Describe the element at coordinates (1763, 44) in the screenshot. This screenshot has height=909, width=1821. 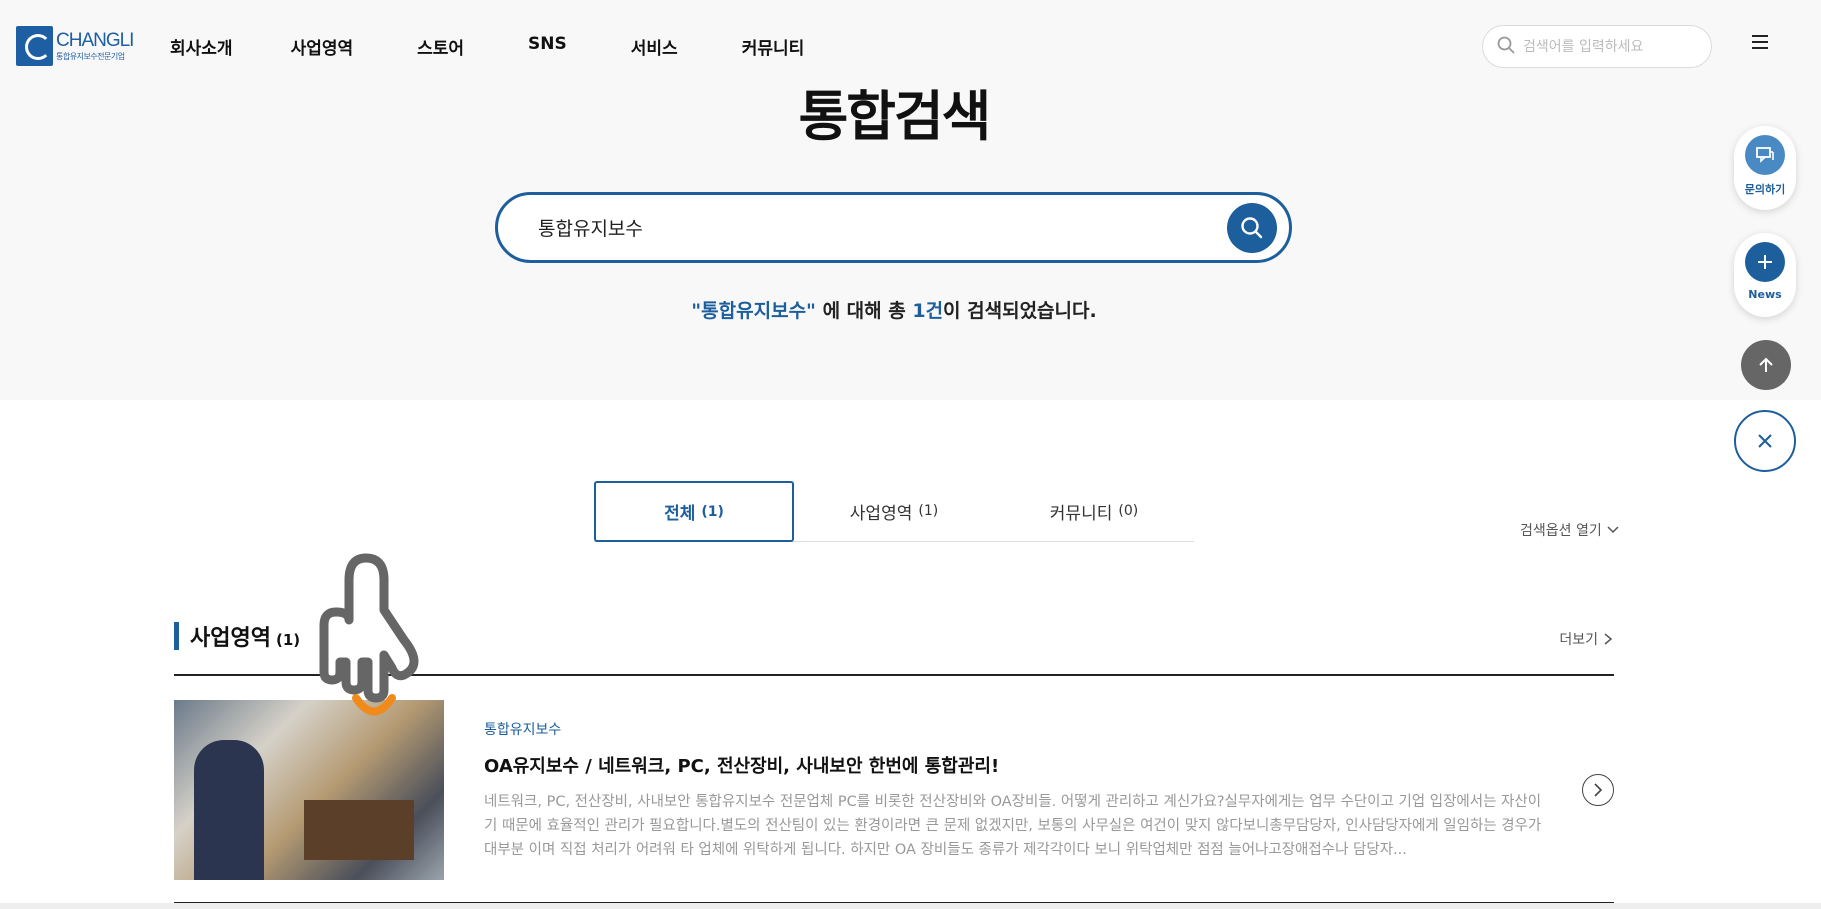
I see `menu-icon` at that location.